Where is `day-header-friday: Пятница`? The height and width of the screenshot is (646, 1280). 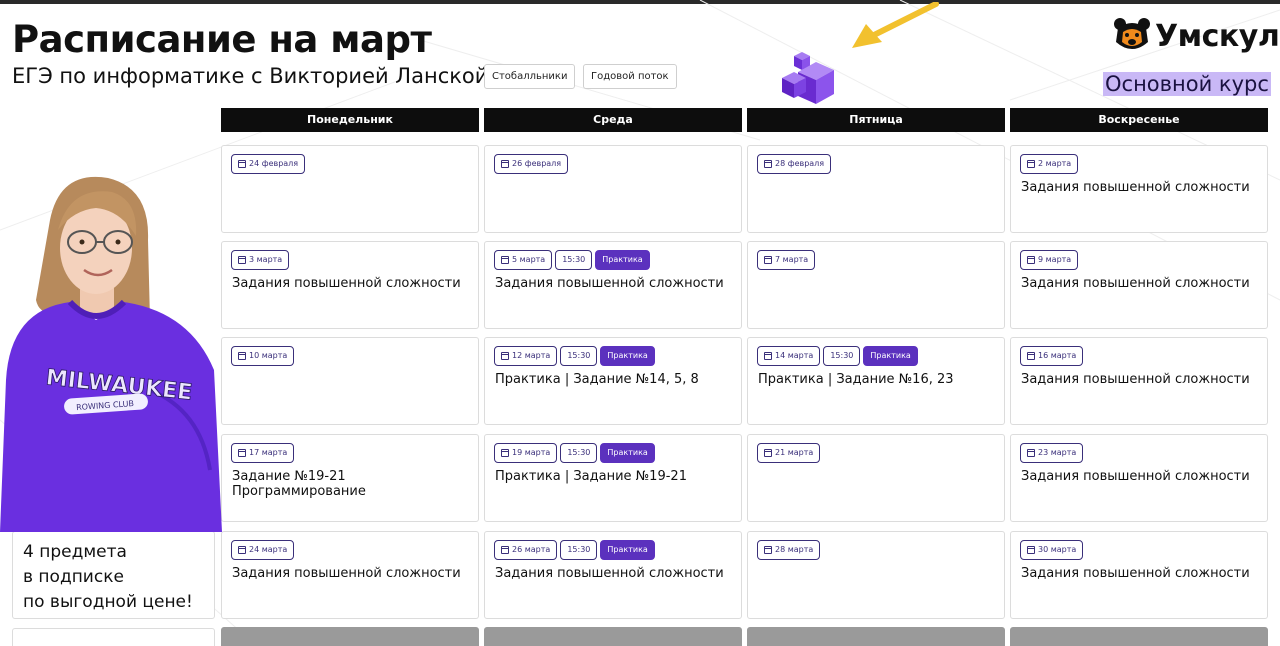 day-header-friday: Пятница is located at coordinates (876, 120).